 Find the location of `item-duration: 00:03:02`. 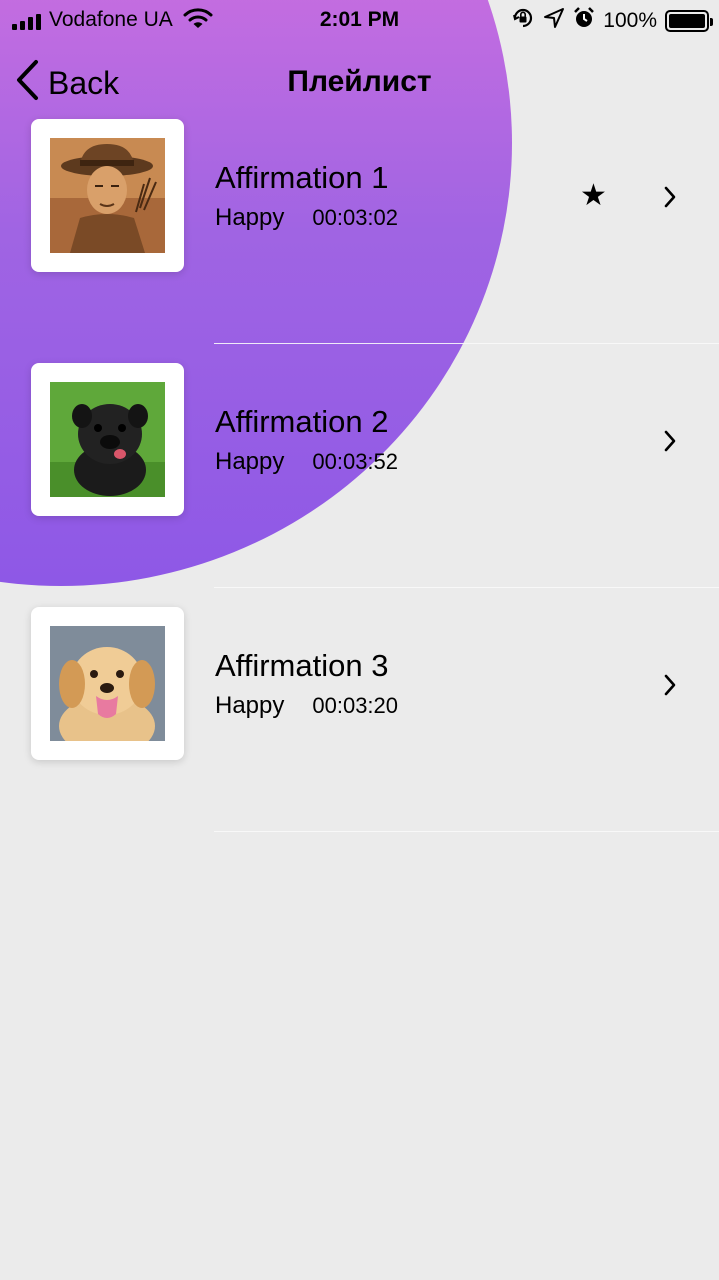

item-duration: 00:03:02 is located at coordinates (355, 217).